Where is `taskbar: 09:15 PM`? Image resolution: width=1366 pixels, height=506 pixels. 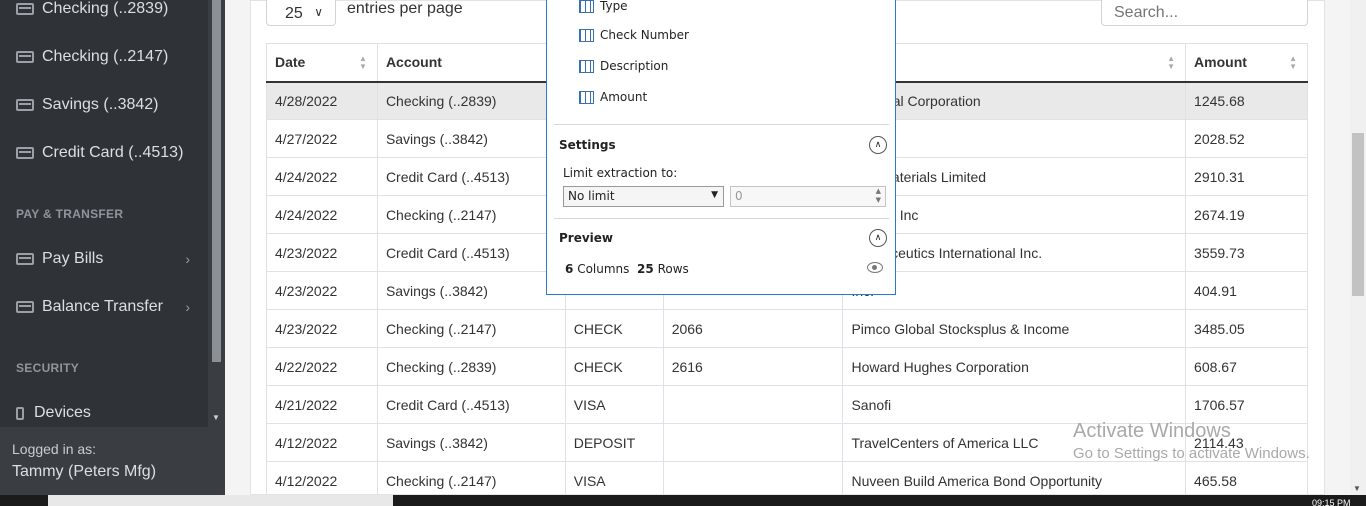 taskbar: 09:15 PM is located at coordinates (683, 500).